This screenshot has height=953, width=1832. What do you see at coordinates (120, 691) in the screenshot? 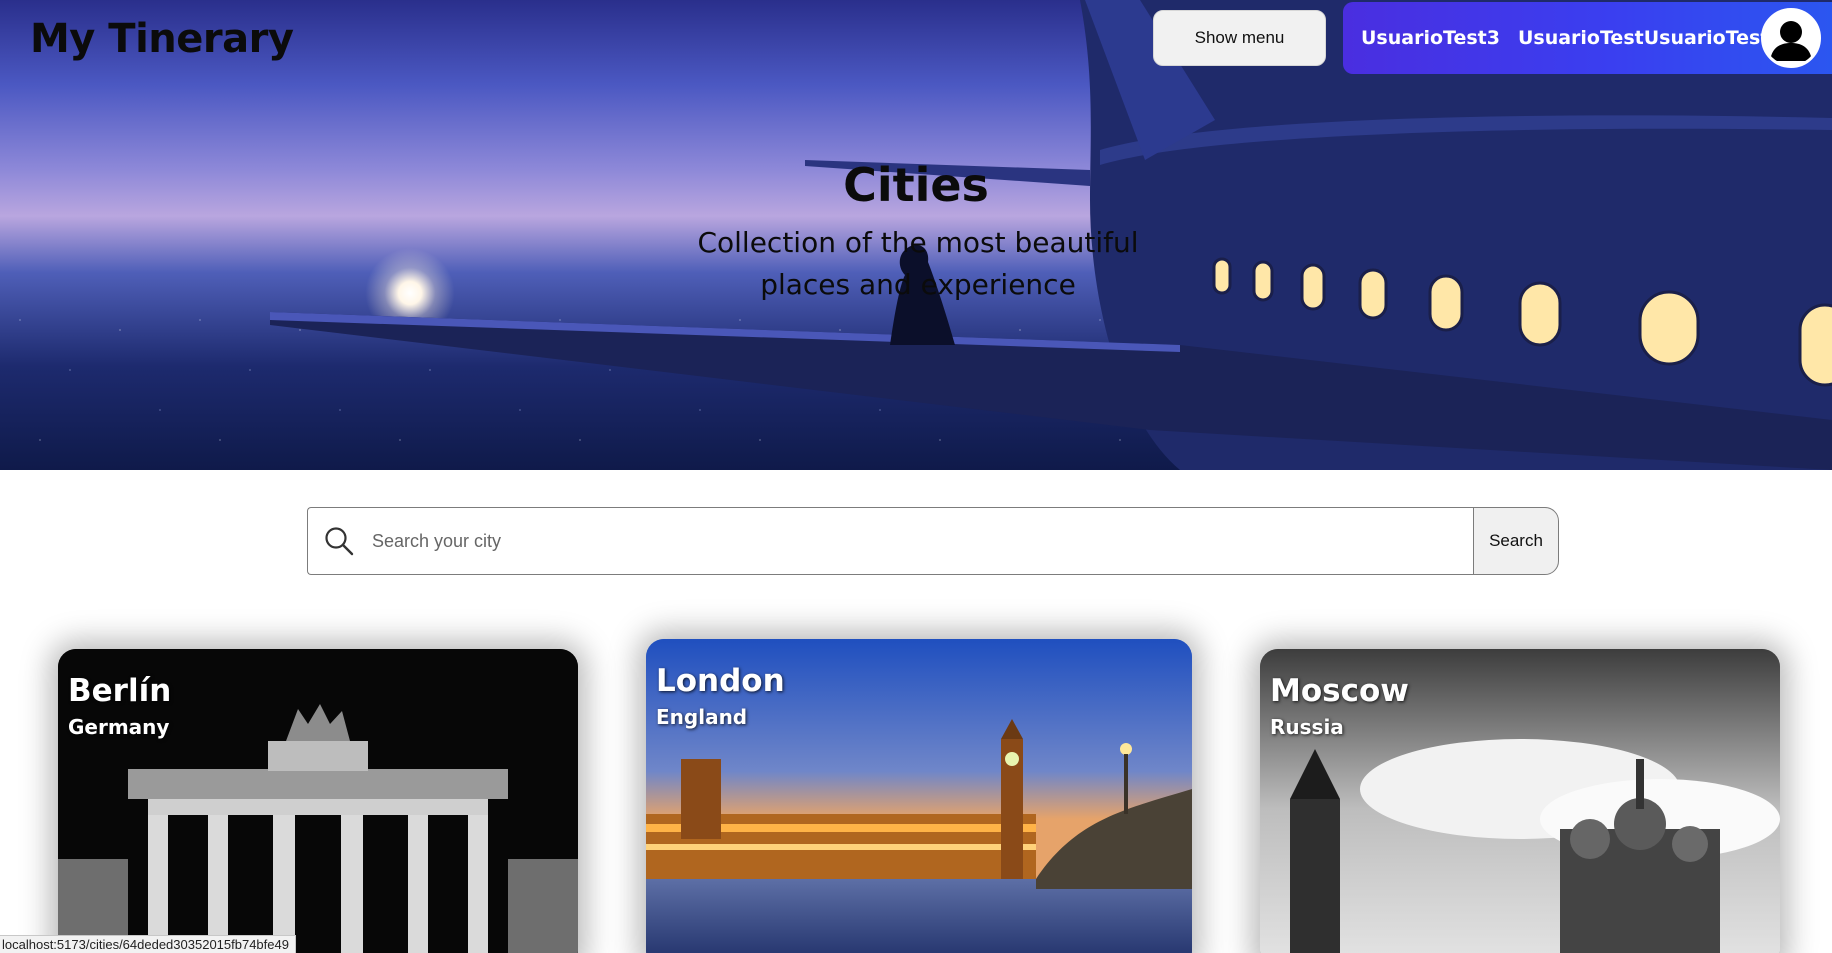
I see `city-name: Berlín` at bounding box center [120, 691].